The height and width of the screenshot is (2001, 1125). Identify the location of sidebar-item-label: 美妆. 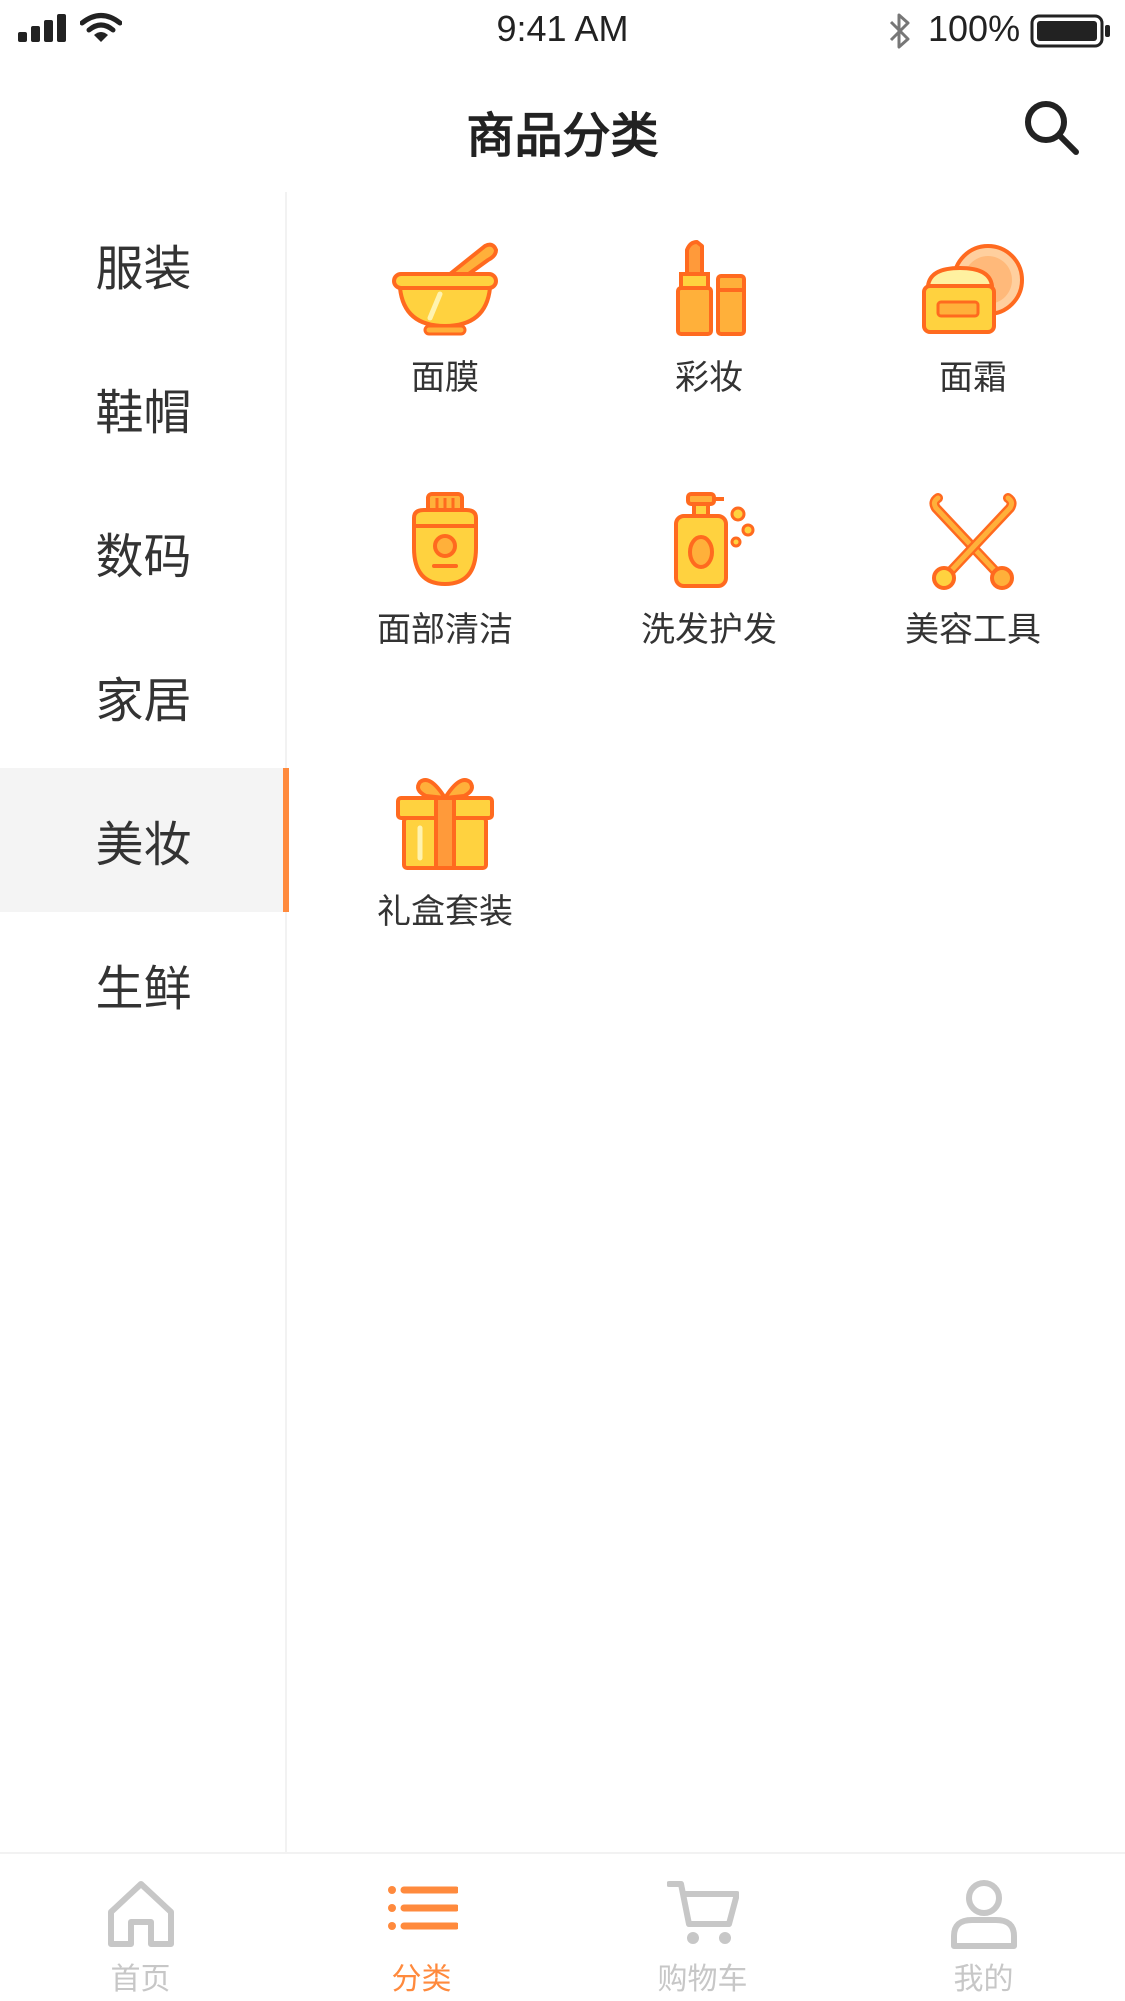
(143, 845).